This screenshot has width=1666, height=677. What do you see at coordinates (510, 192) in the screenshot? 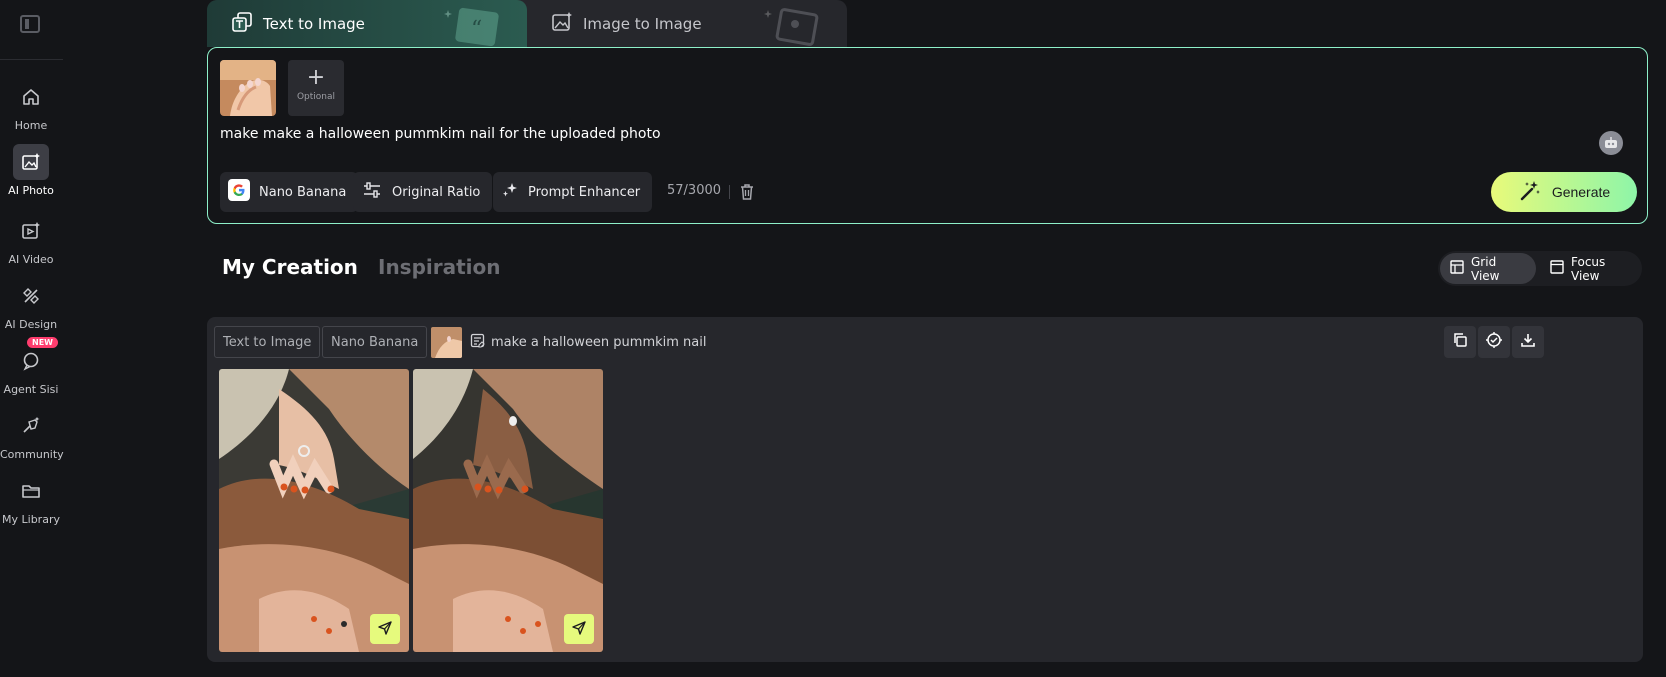
I see `sparkle-icon` at bounding box center [510, 192].